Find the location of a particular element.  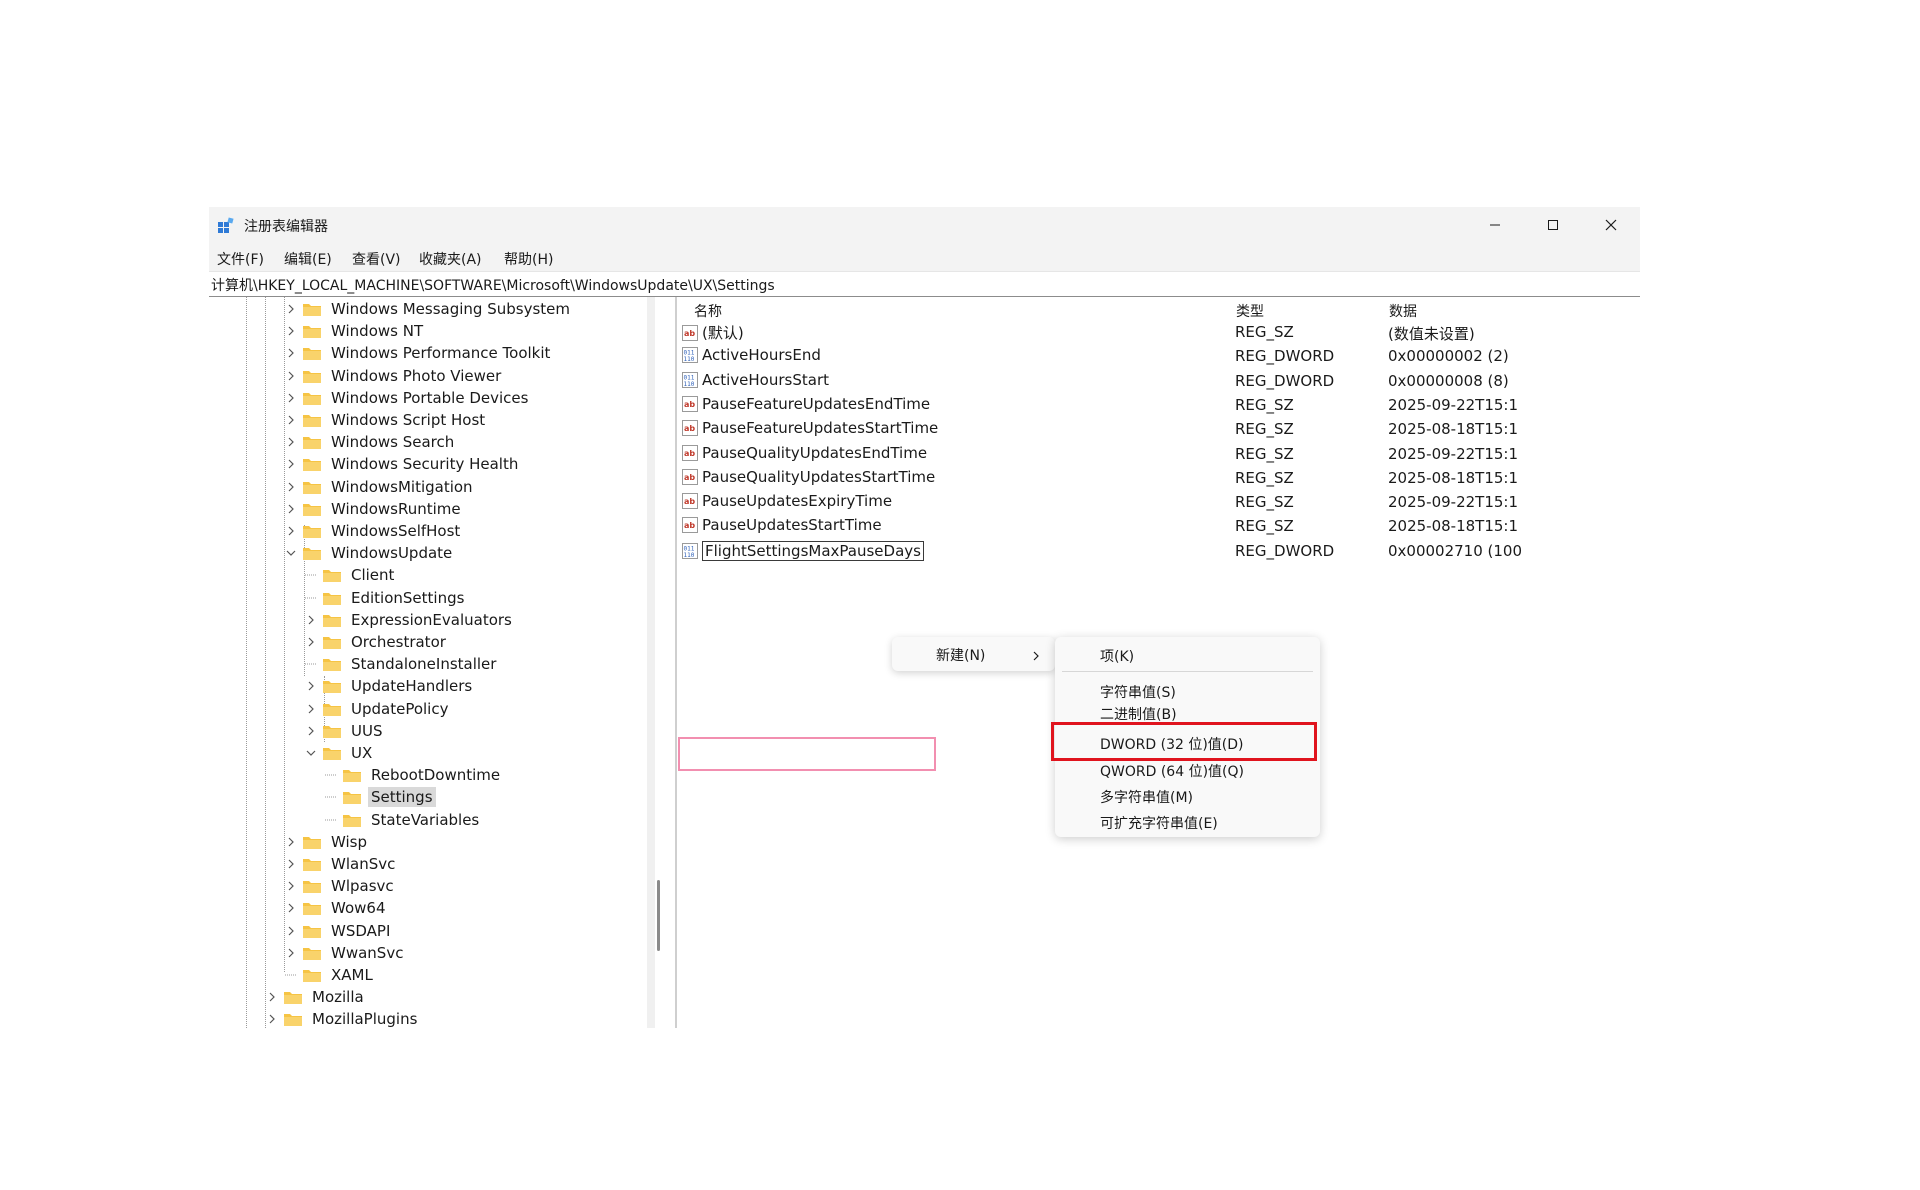

value-name-text: PauseUpdatesStartTime is located at coordinates (792, 525).